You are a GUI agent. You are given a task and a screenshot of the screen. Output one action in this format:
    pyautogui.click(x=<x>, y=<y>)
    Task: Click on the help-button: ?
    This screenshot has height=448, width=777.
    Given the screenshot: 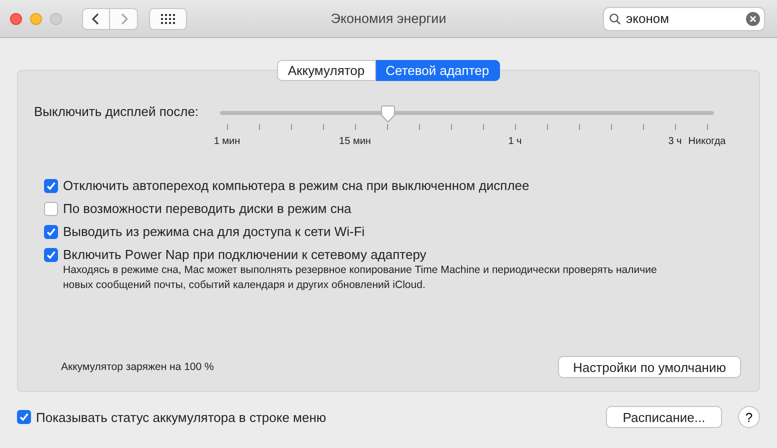 What is the action you would take?
    pyautogui.click(x=749, y=417)
    